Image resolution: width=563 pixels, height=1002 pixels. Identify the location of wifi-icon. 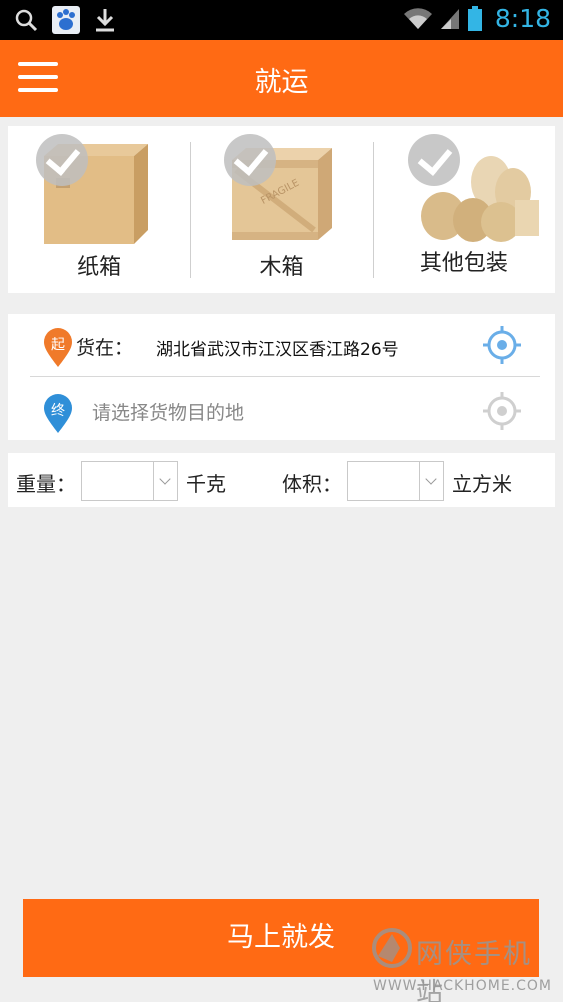
(418, 19).